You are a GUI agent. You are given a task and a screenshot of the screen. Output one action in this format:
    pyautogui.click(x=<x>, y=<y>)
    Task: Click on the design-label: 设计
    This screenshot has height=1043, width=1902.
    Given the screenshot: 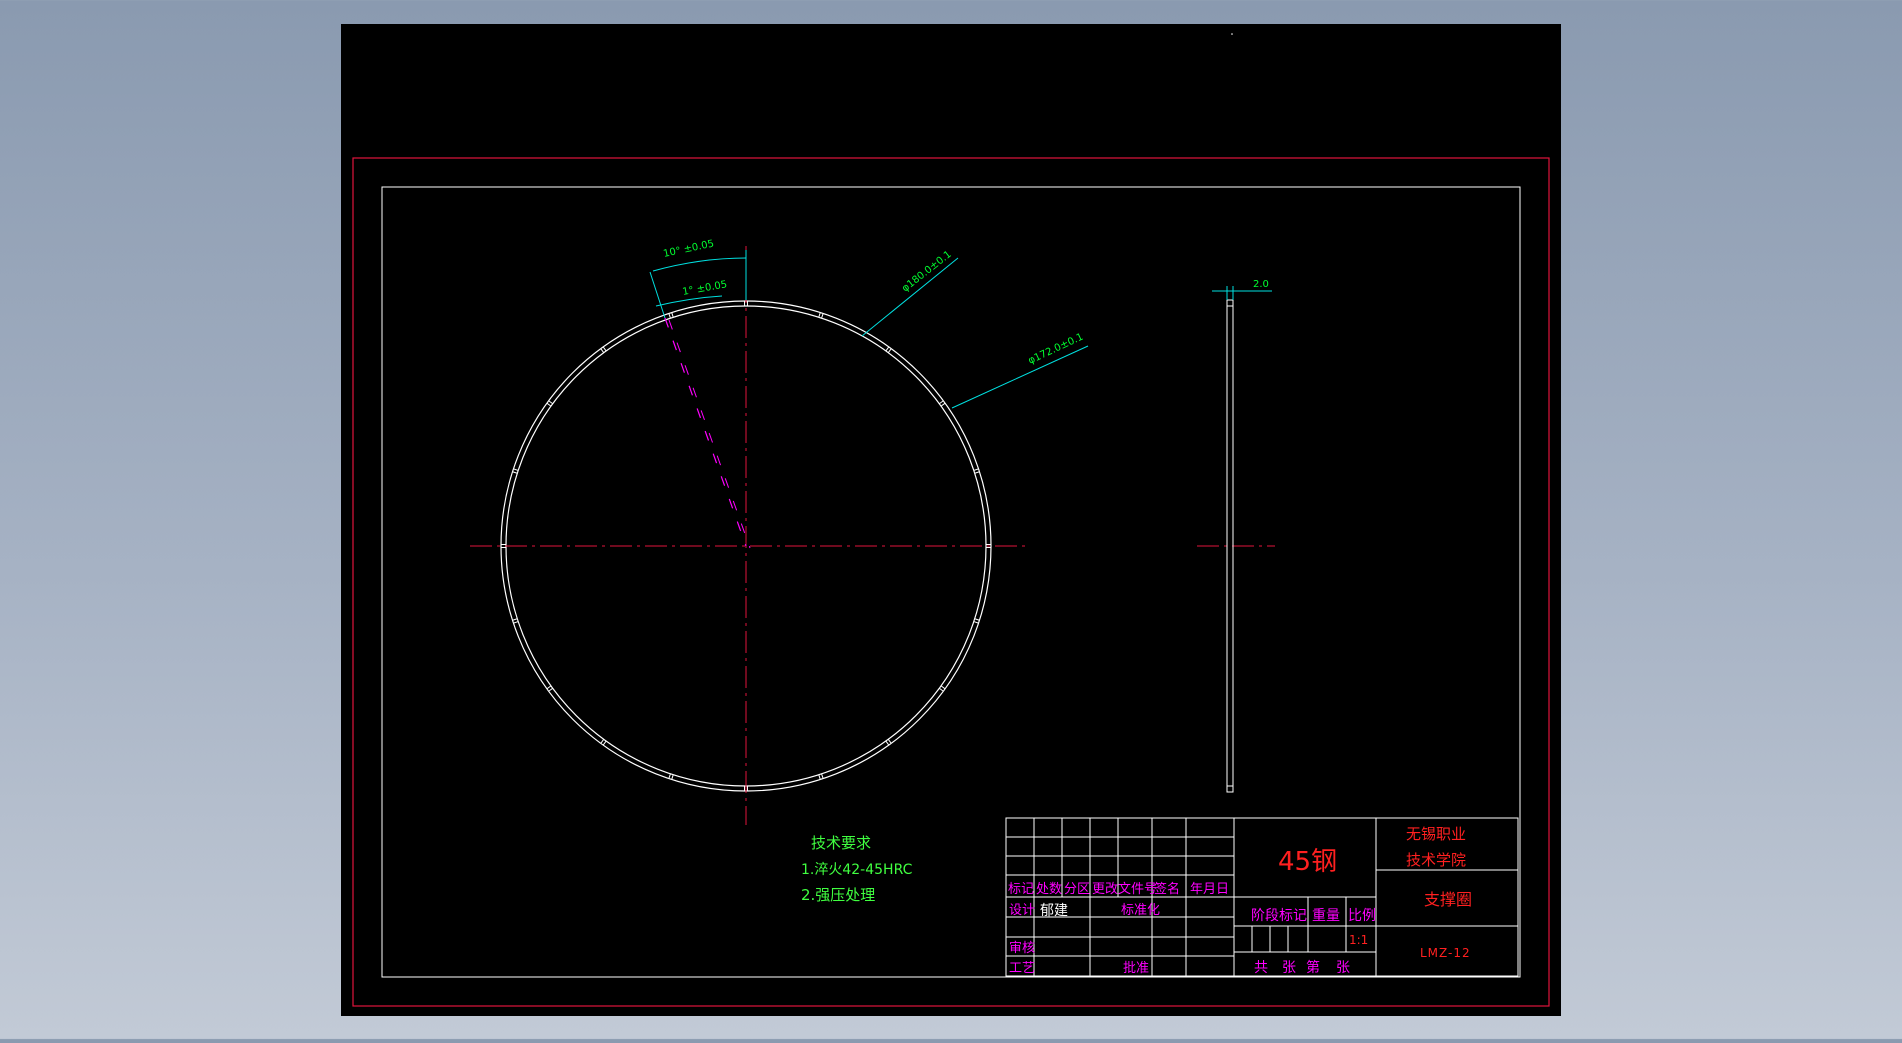 What is the action you would take?
    pyautogui.click(x=1022, y=910)
    